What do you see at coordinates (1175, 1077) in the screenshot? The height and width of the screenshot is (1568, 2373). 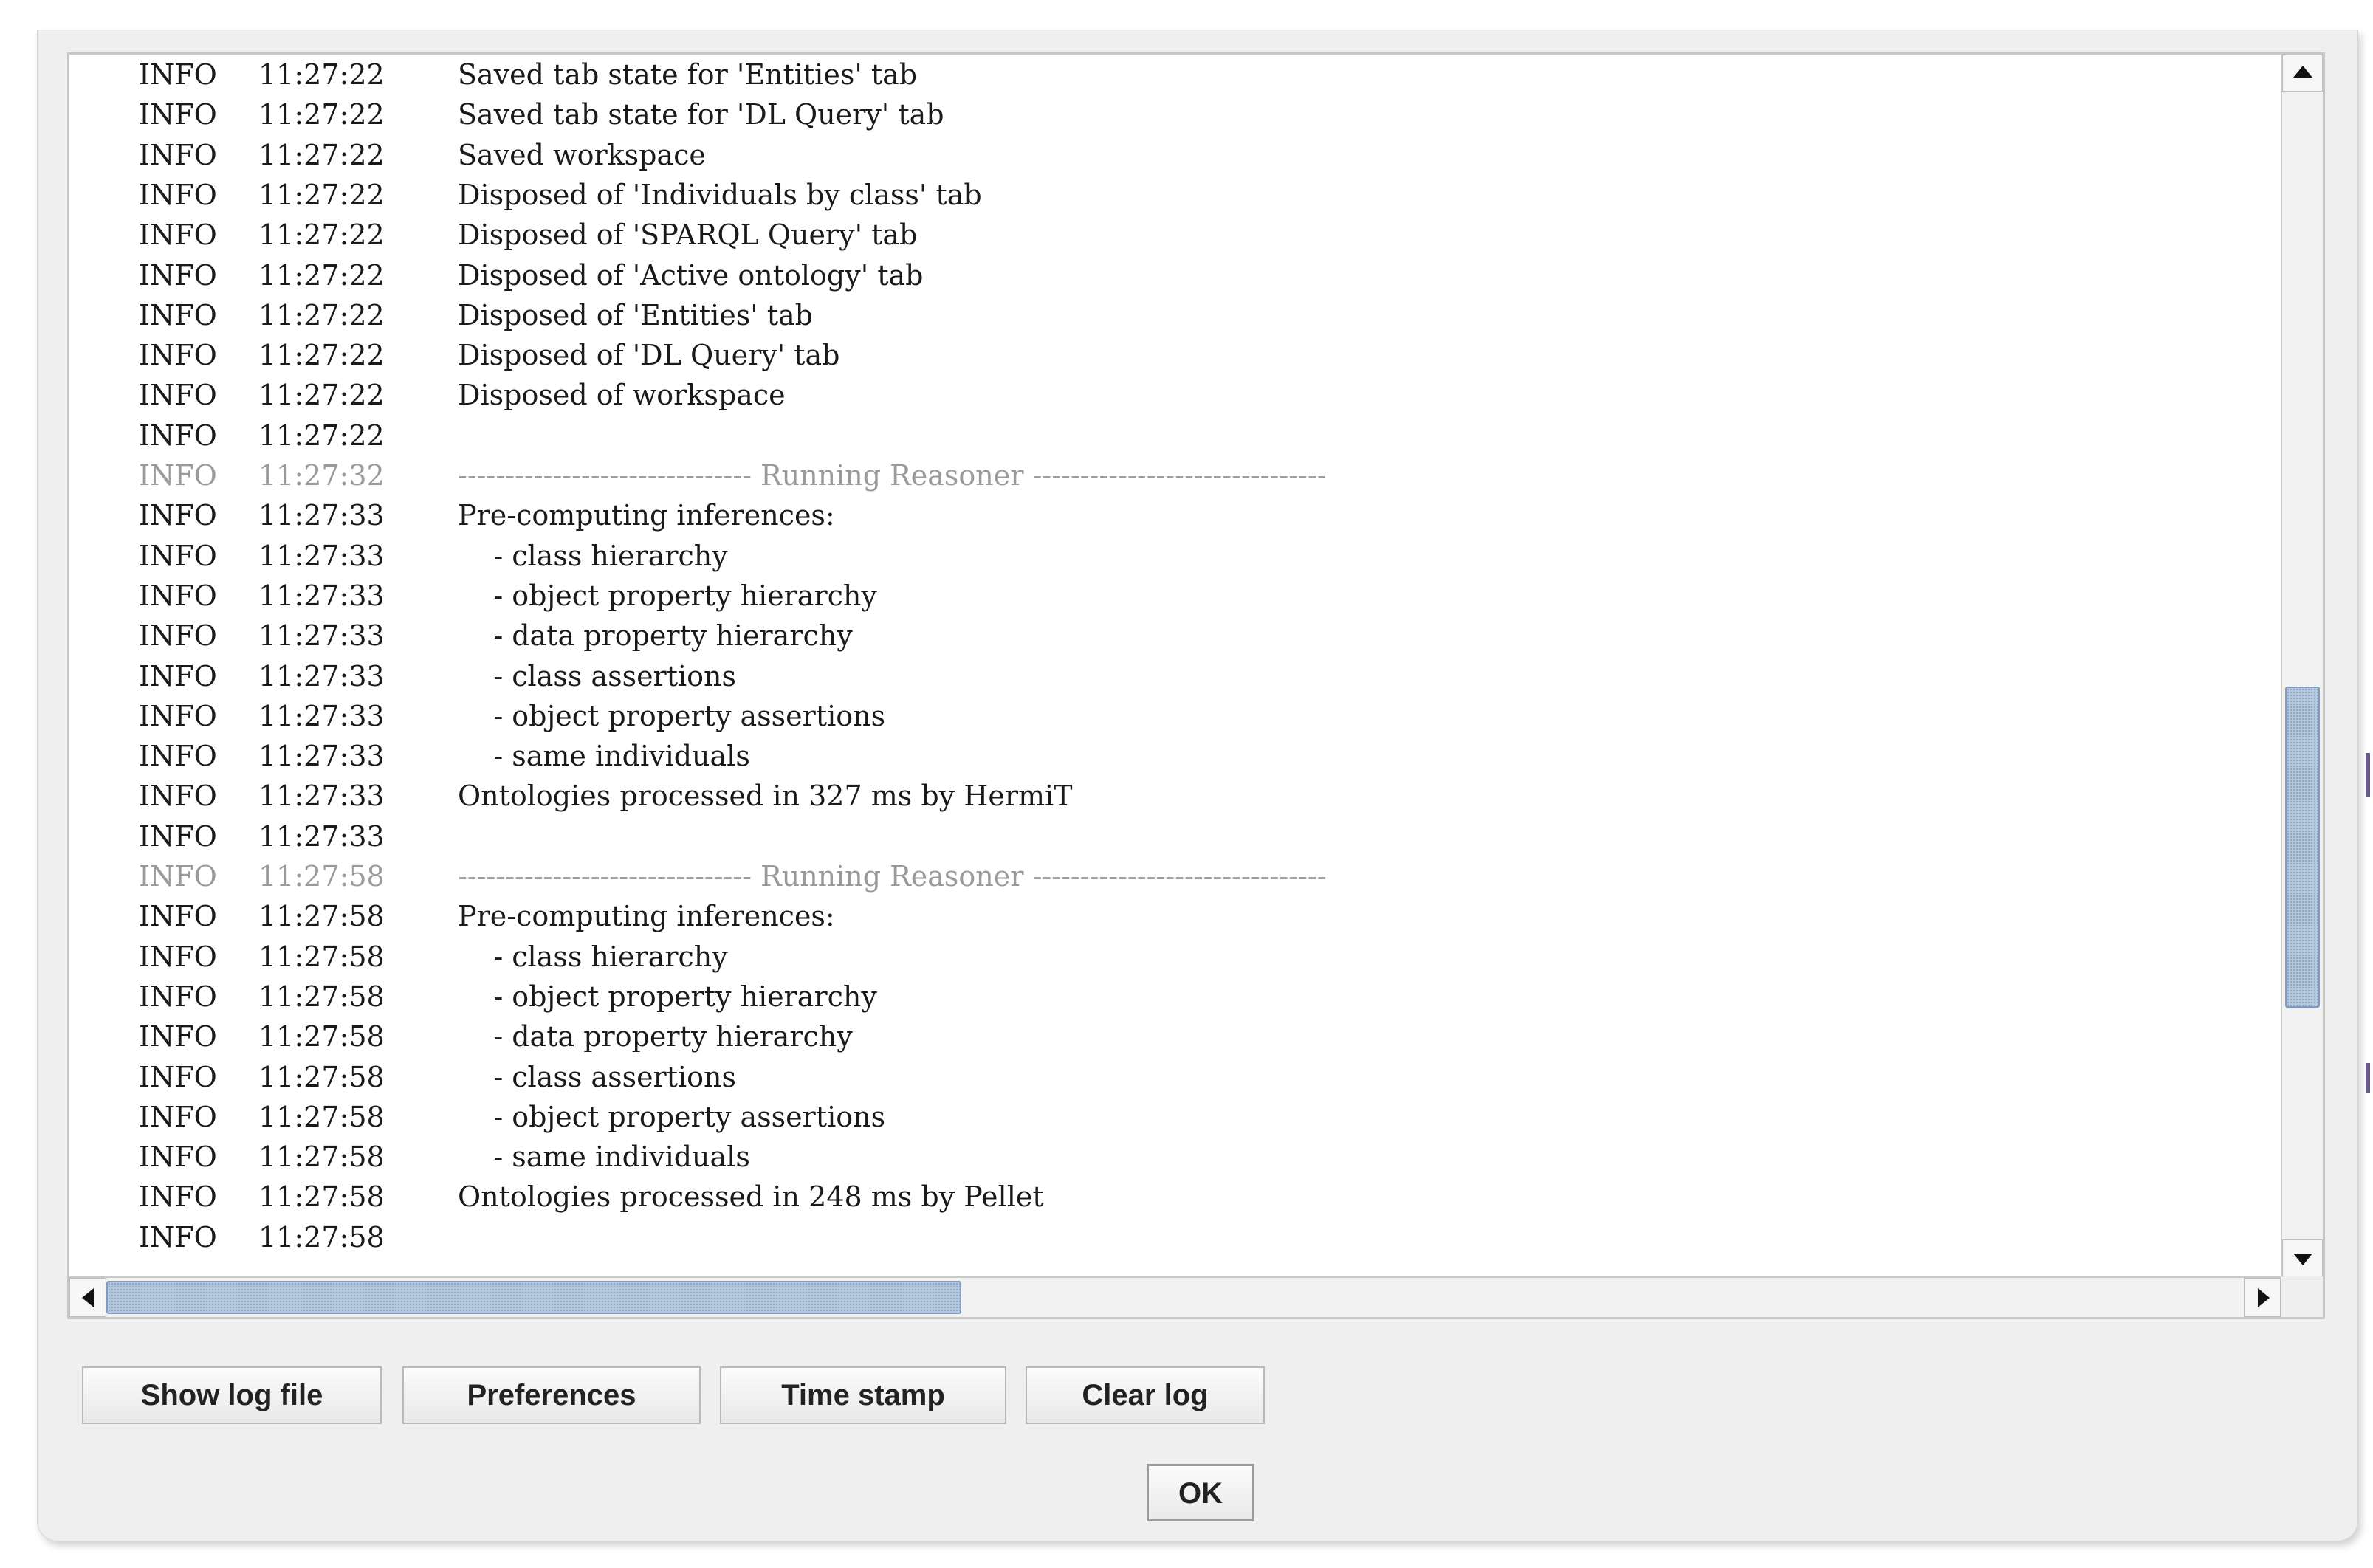 I see `log-line: INFO 11:27:58 - class assertions` at bounding box center [1175, 1077].